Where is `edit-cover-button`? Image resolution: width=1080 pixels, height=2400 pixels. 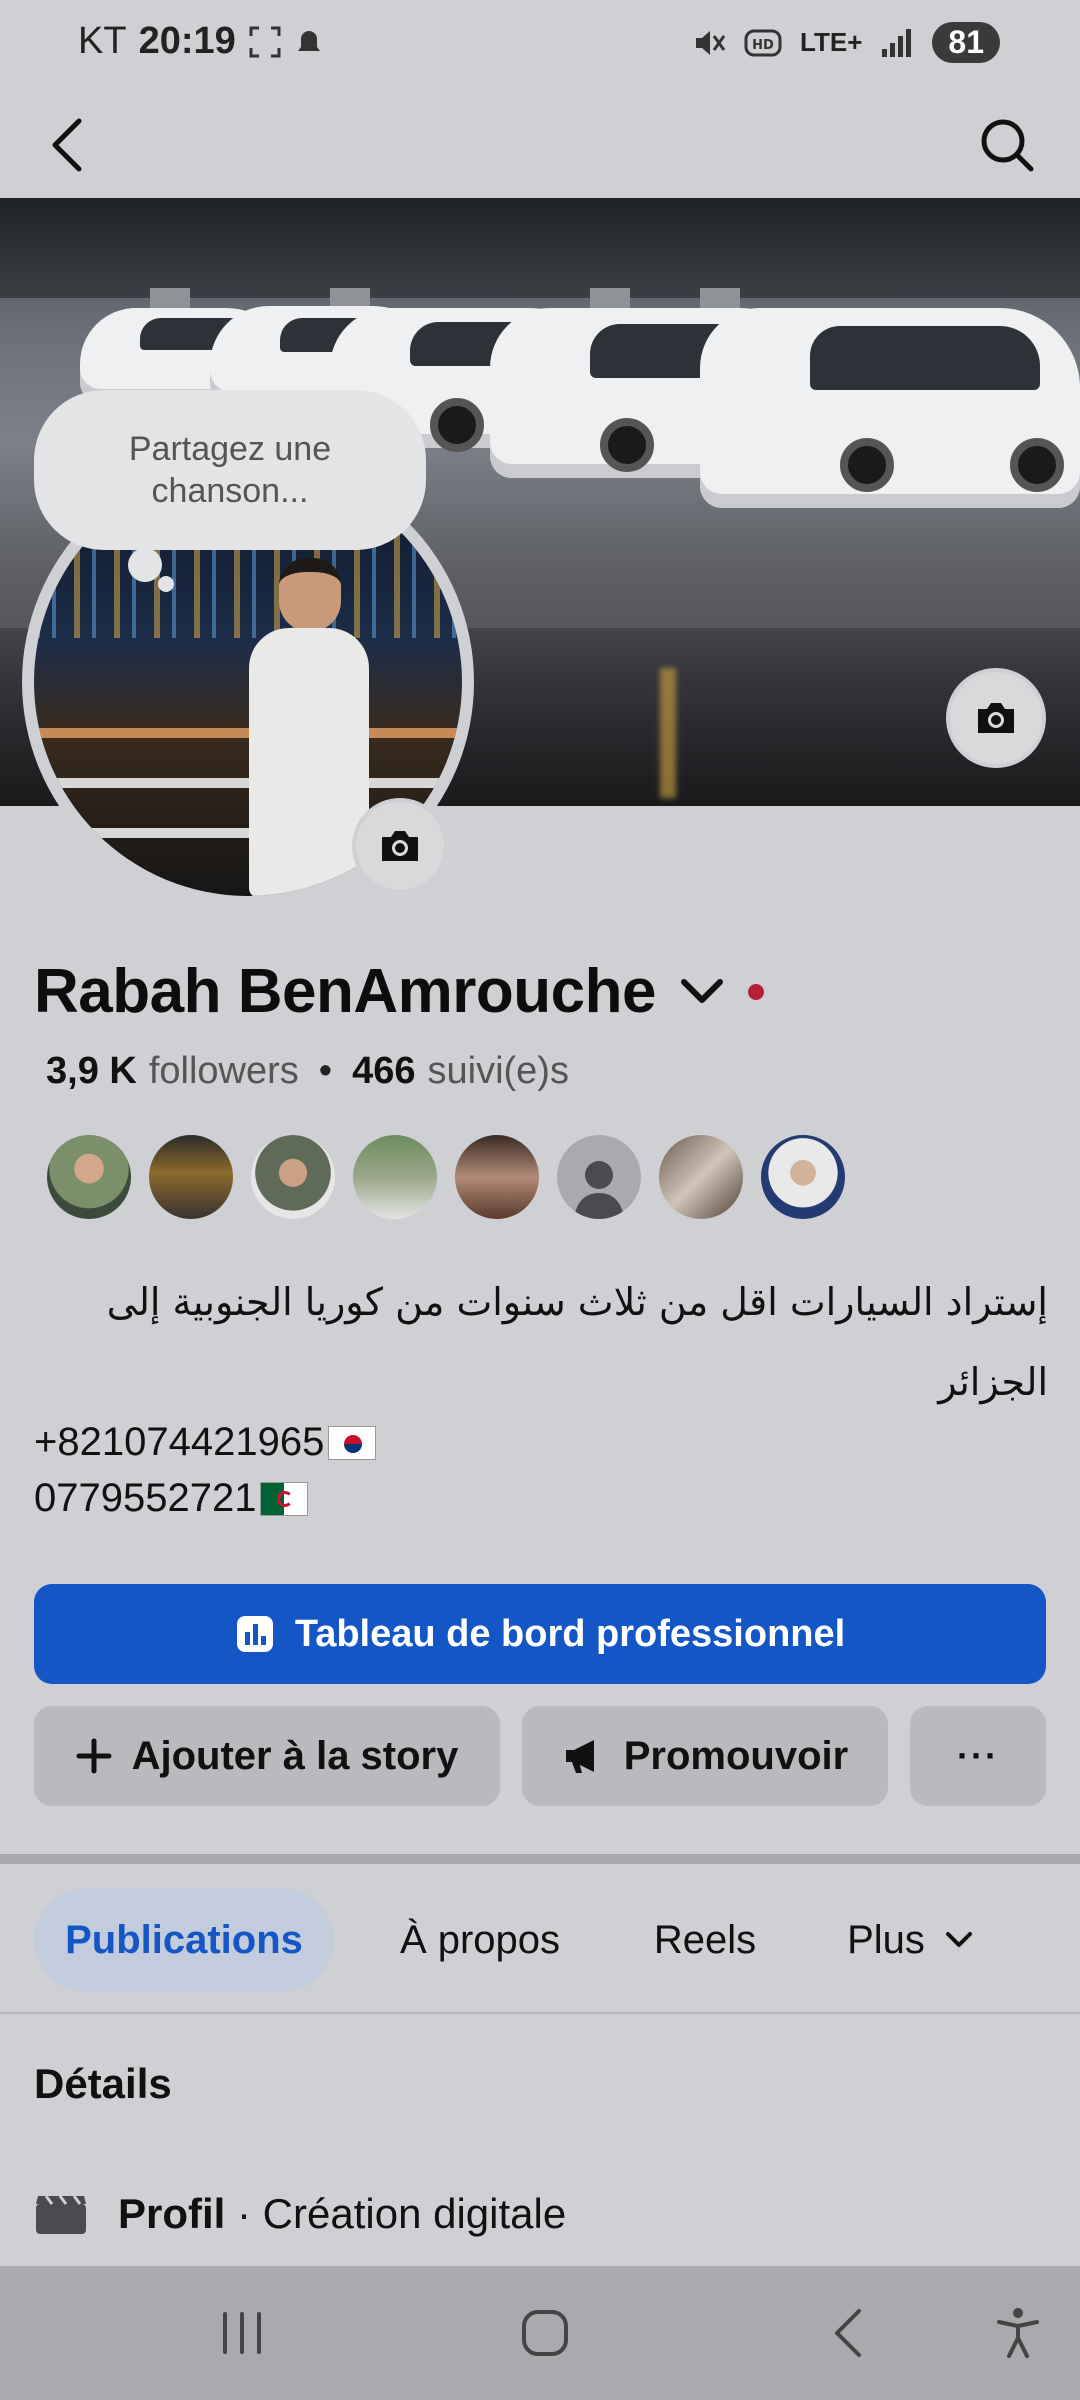 edit-cover-button is located at coordinates (996, 718).